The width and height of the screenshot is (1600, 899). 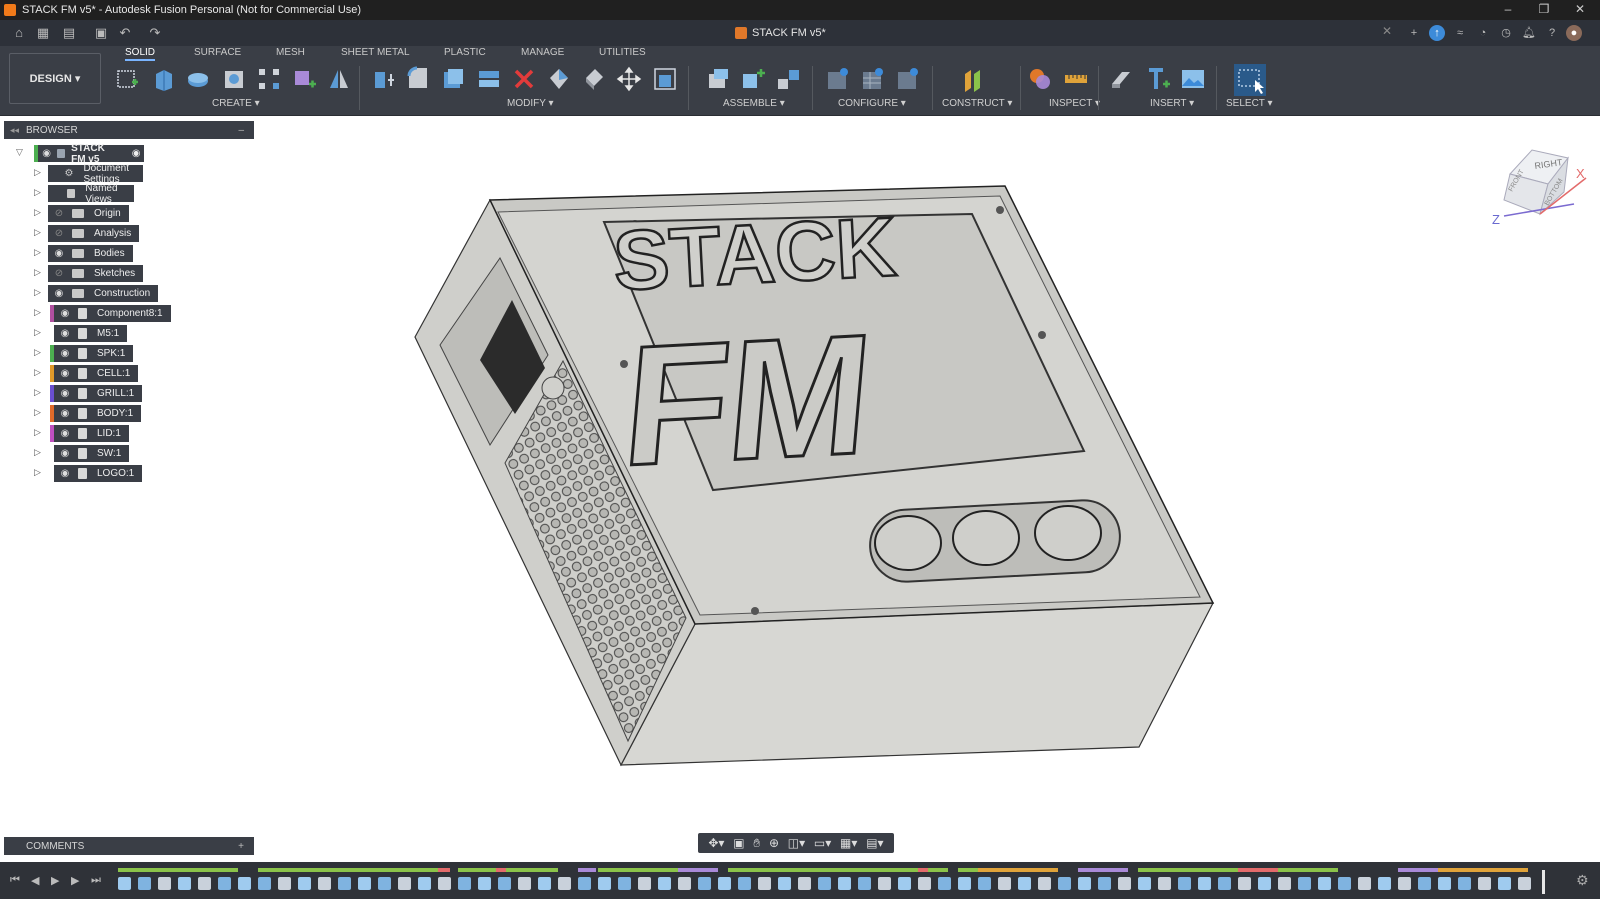 I want to click on assemble-menu: ASSEMBLE ▾, so click(x=754, y=103).